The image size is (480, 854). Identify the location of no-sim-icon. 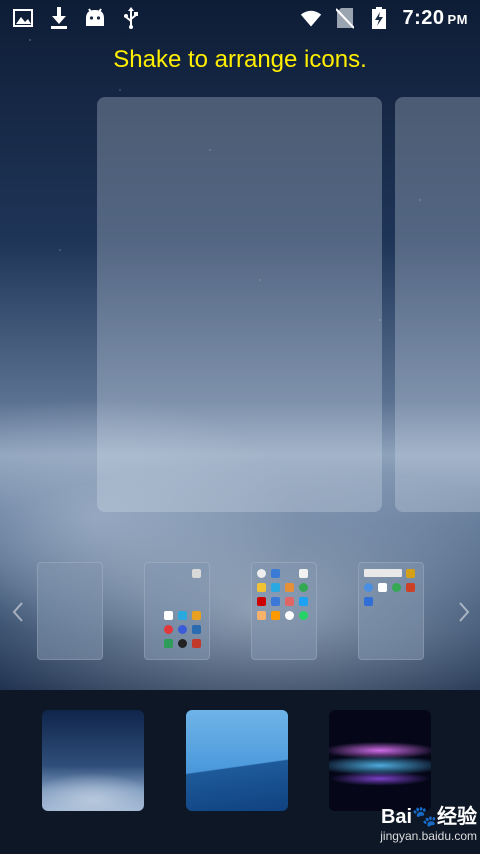
(345, 18).